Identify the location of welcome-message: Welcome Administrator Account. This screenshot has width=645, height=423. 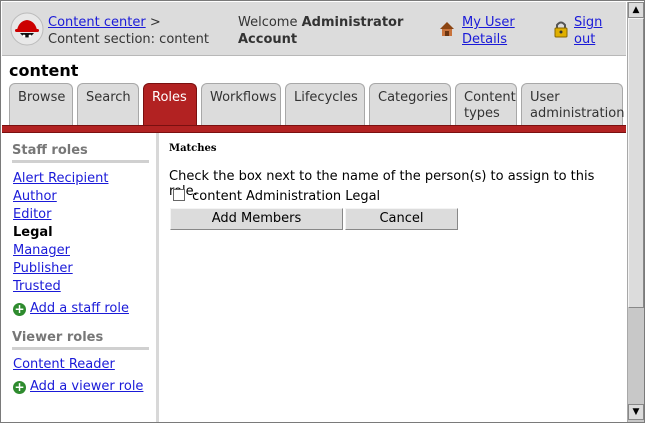
(320, 31).